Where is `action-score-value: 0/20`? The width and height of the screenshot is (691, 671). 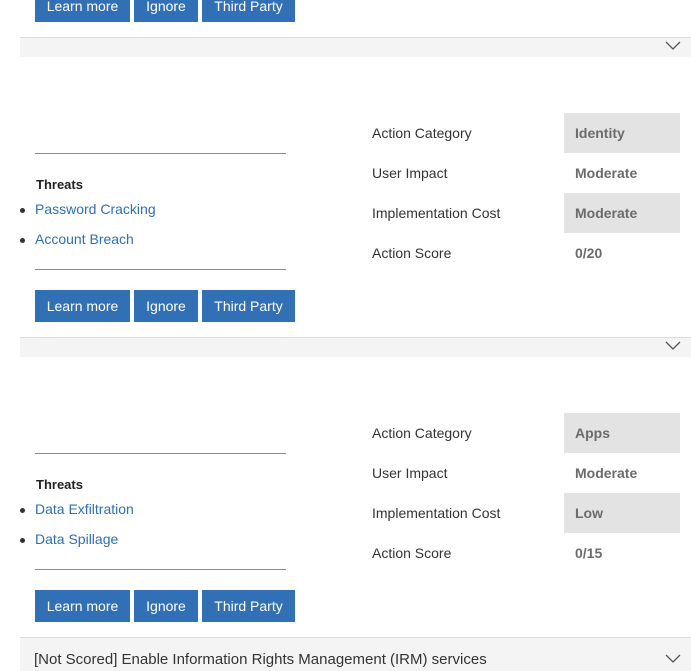
action-score-value: 0/20 is located at coordinates (589, 253).